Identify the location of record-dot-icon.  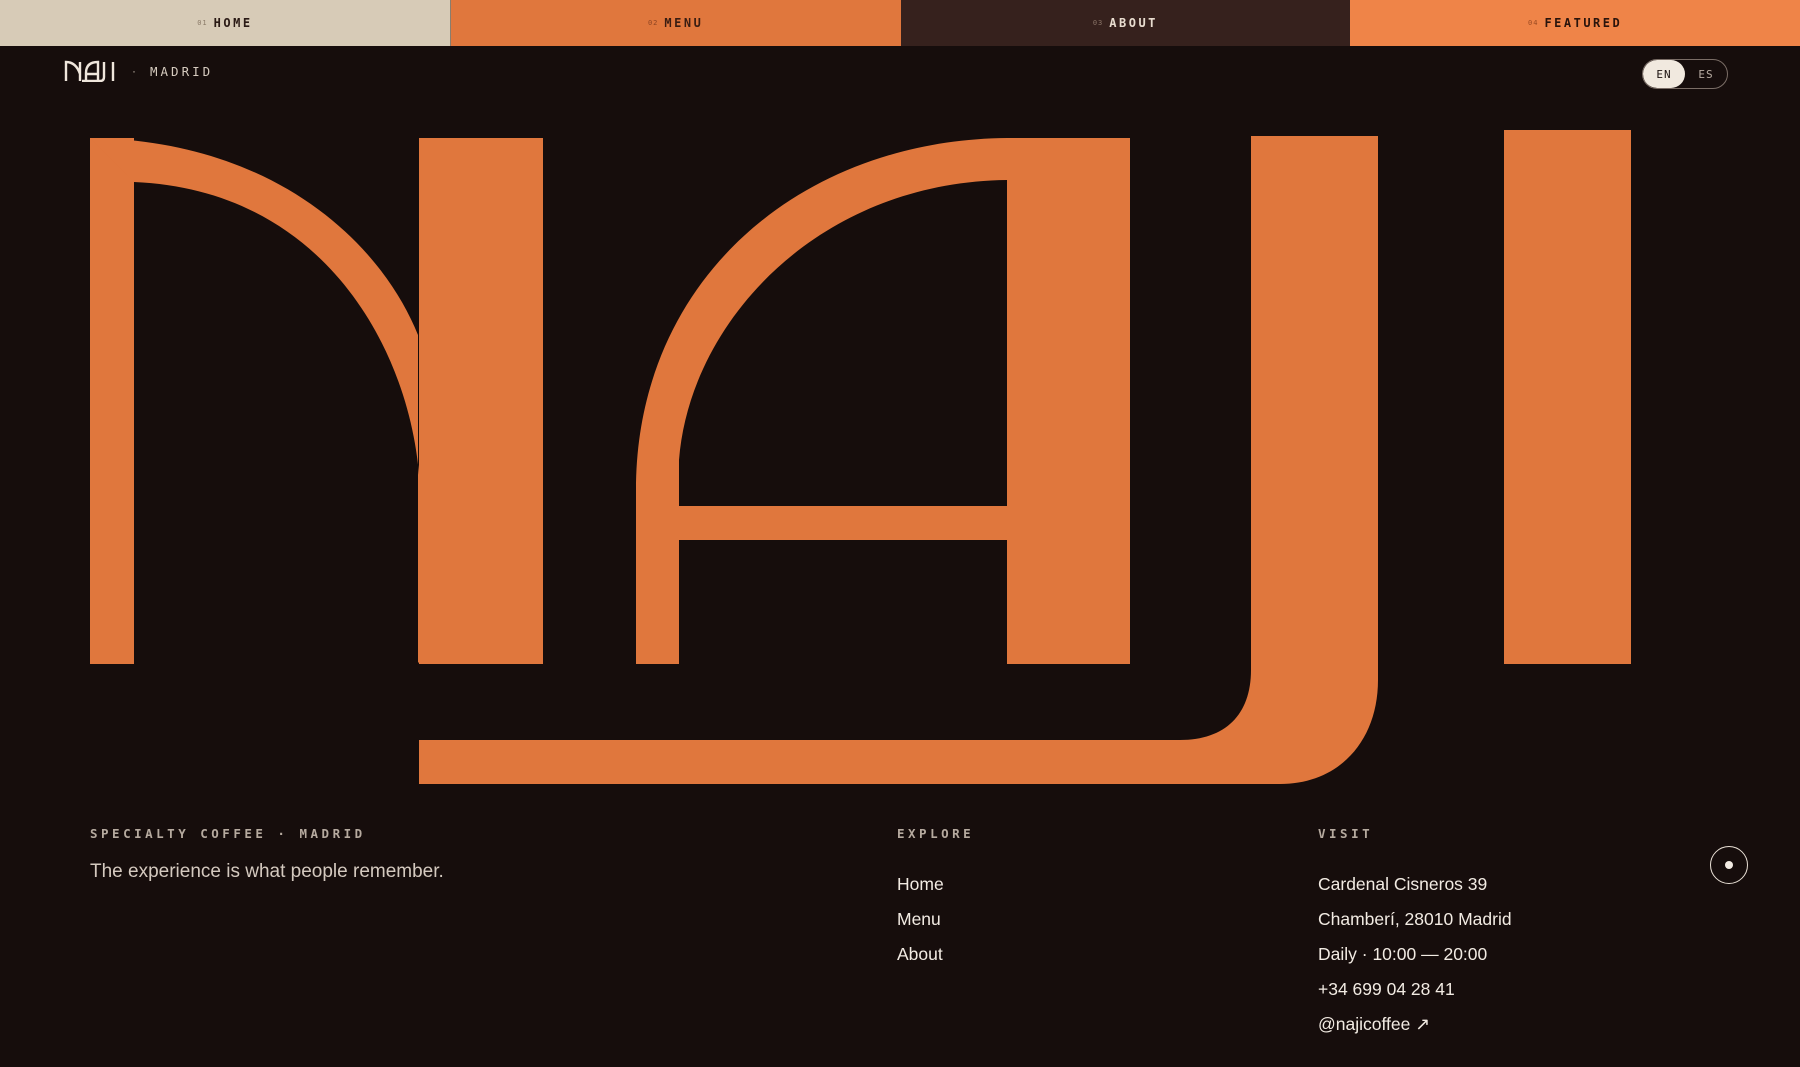
(1729, 865).